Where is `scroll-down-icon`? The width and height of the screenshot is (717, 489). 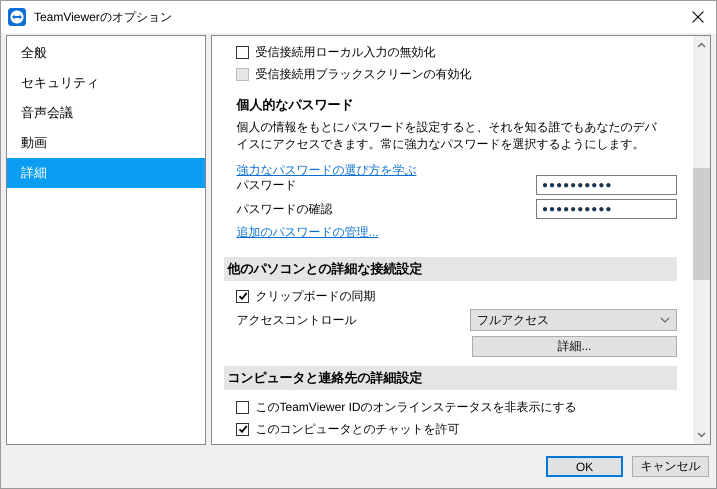 scroll-down-icon is located at coordinates (701, 435).